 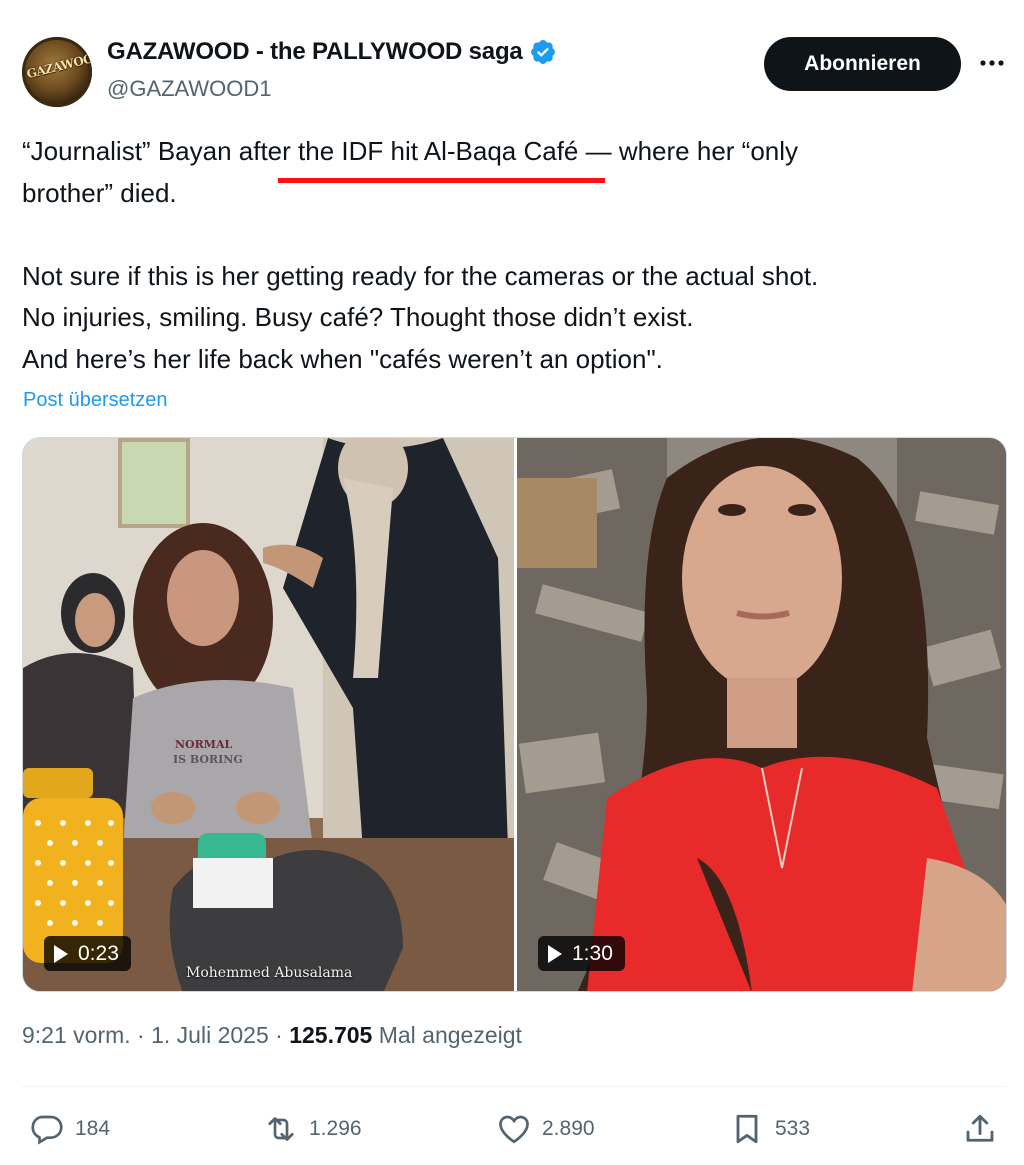 I want to click on video-watermark: Mohemmed Abusalama, so click(x=269, y=973).